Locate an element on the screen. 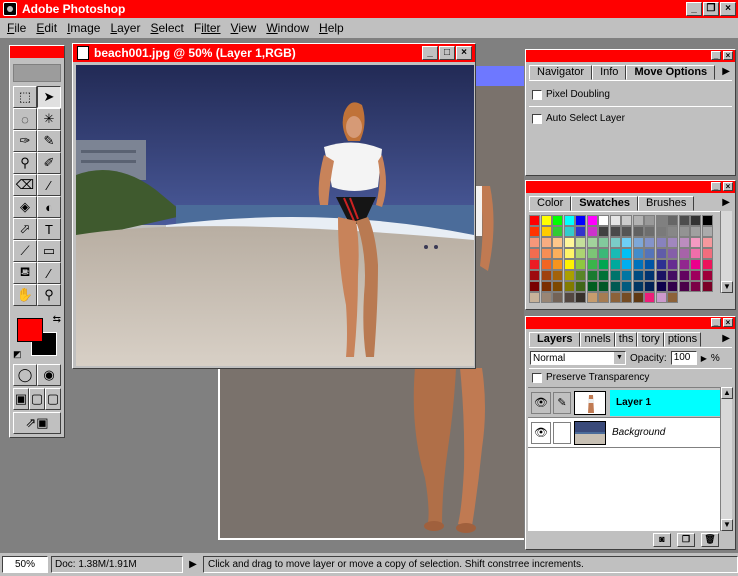 The image size is (738, 576). dodge-tool-icon: ◐ is located at coordinates (49, 207).